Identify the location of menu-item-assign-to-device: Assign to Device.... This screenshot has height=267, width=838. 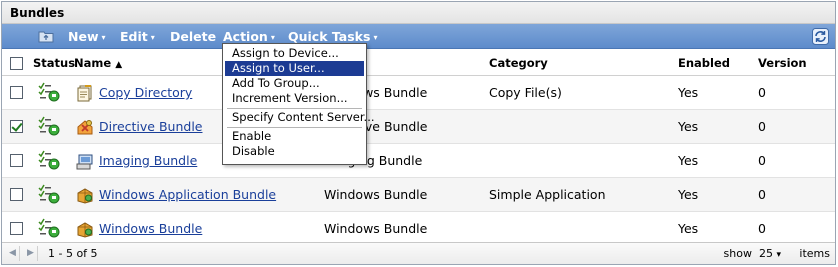
(294, 53).